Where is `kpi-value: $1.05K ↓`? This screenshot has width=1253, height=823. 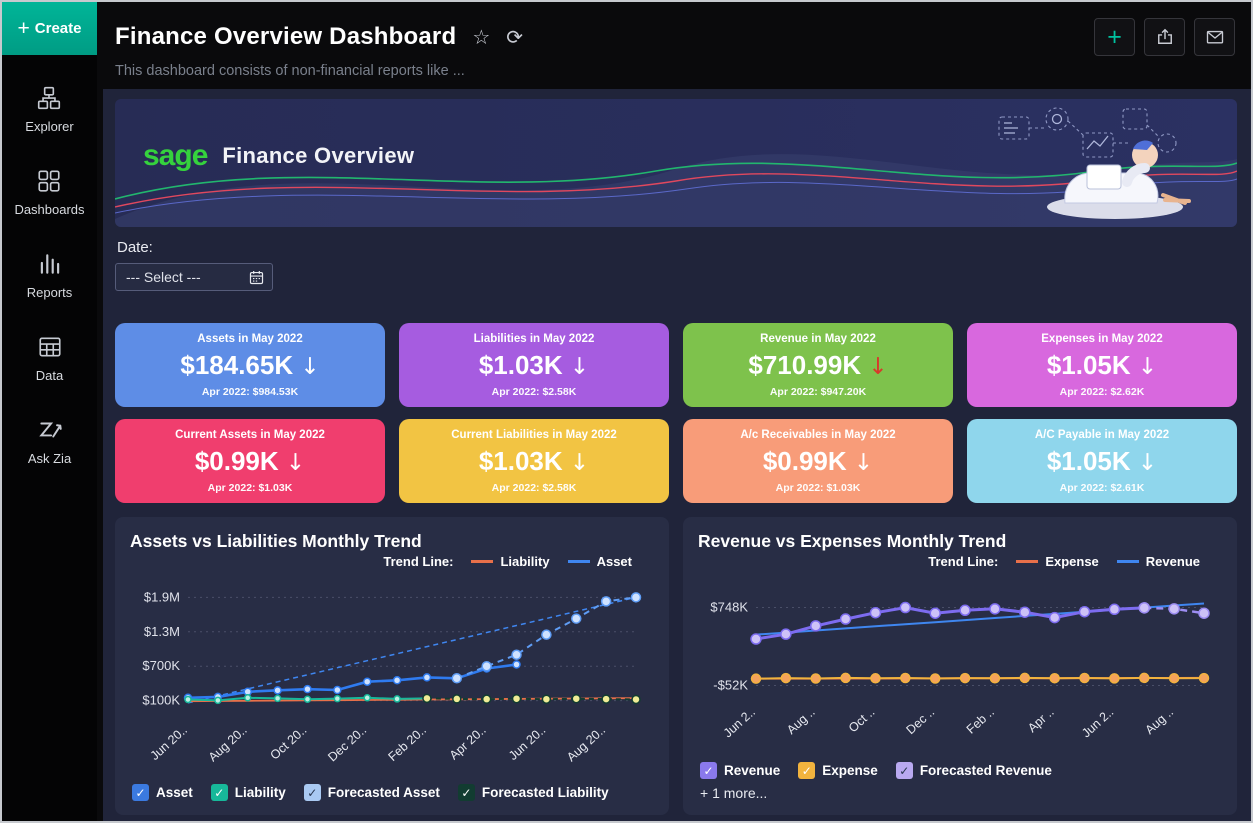 kpi-value: $1.05K ↓ is located at coordinates (1102, 365).